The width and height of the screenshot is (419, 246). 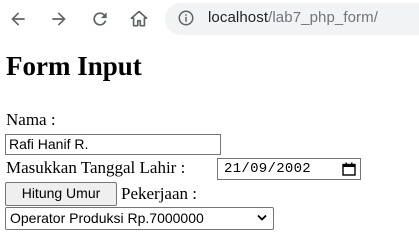 What do you see at coordinates (262, 217) in the screenshot?
I see `chevron-down-icon` at bounding box center [262, 217].